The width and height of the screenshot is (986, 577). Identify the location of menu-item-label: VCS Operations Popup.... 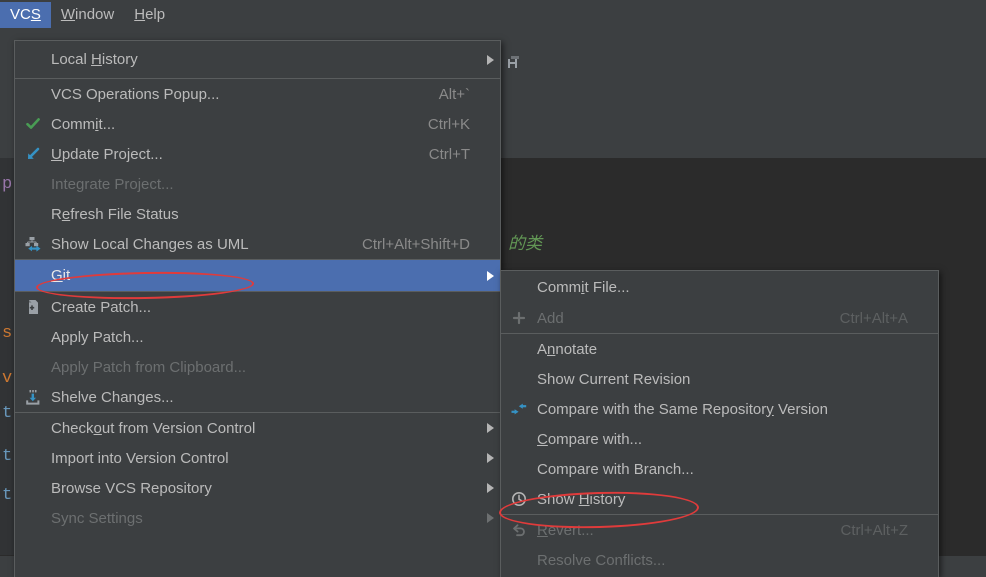
(135, 94).